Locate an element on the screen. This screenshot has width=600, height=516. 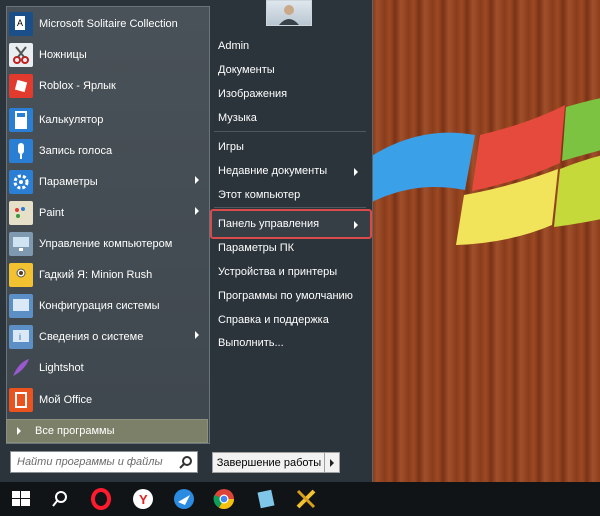
right-item-pc-settings: Параметры ПК is located at coordinates (293, 248).